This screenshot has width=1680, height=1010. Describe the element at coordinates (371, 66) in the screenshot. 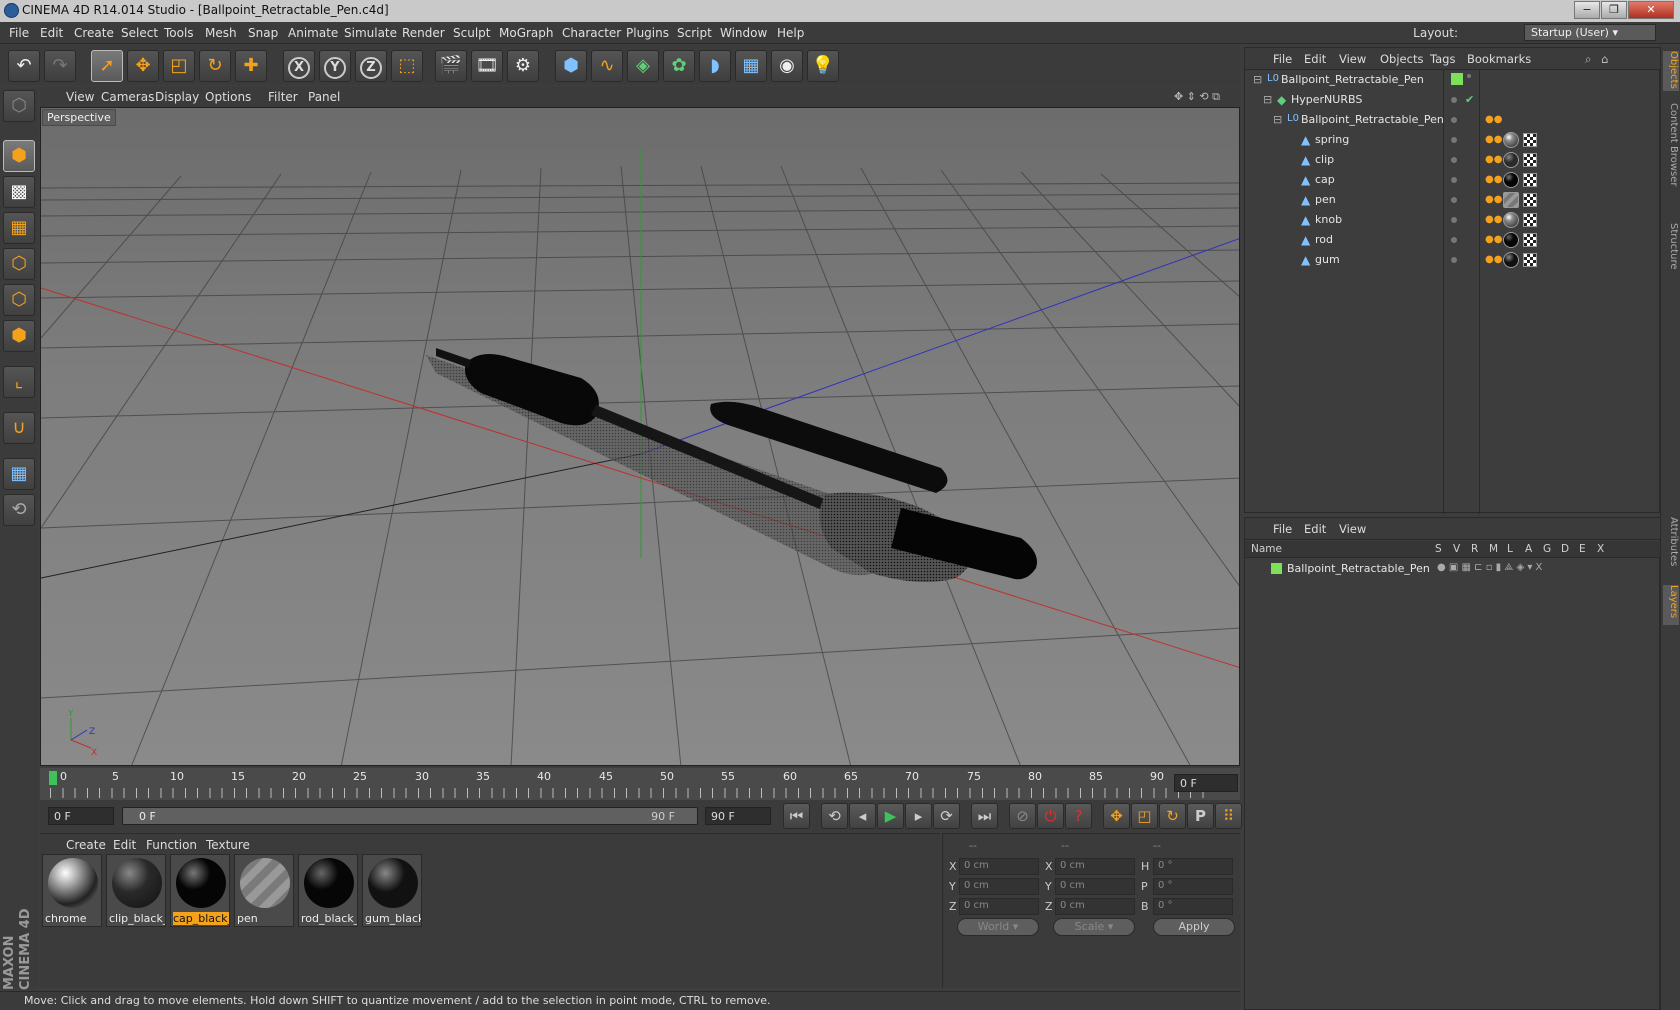

I see `z-axis-icon: Z` at that location.